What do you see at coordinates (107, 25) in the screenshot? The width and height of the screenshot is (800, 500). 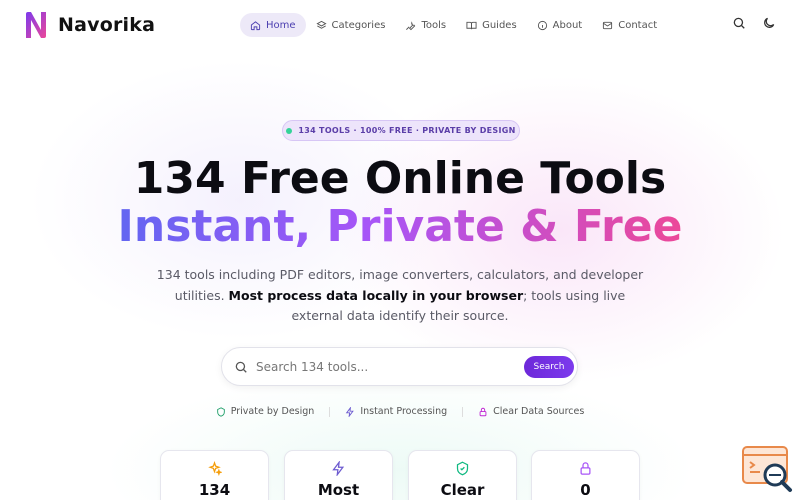 I see `brand-name: Navorika` at bounding box center [107, 25].